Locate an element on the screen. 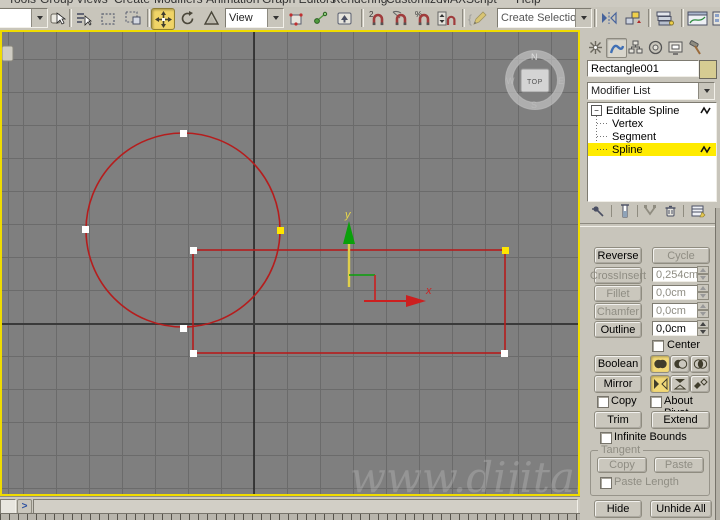 The image size is (720, 520). tab-hierarchy is located at coordinates (635, 47).